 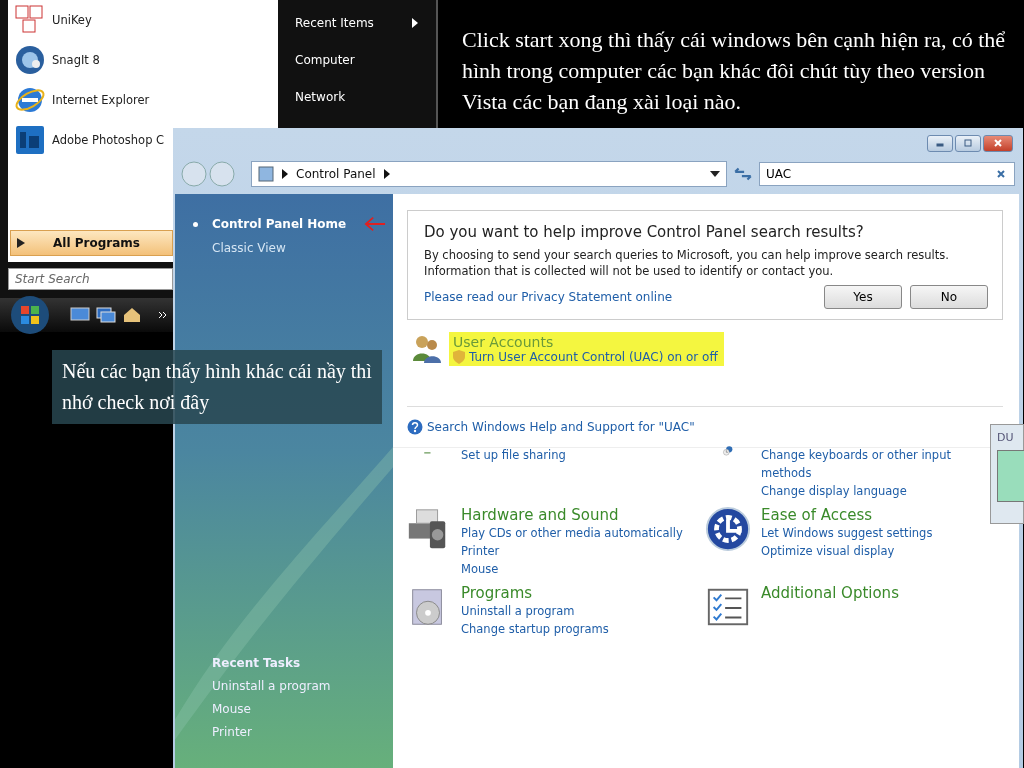 I want to click on maximize-icon, so click(x=968, y=143).